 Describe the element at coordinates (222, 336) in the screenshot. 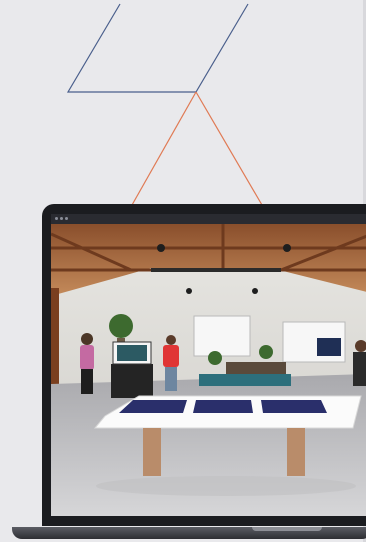

I see `poster-center` at that location.